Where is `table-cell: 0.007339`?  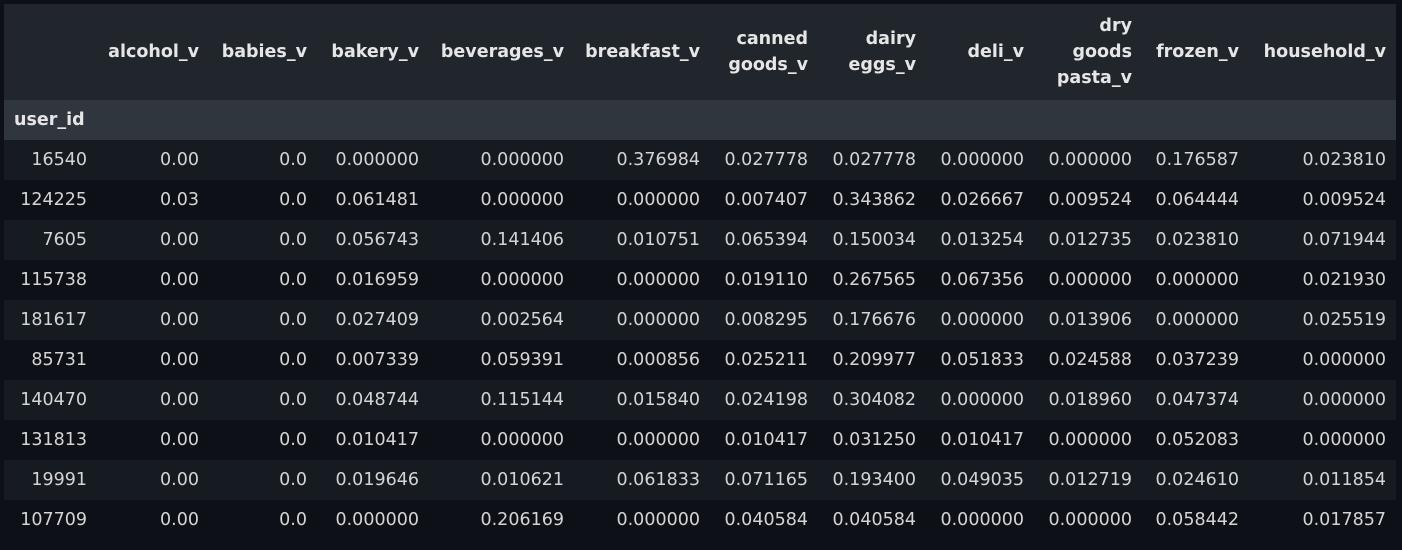 table-cell: 0.007339 is located at coordinates (377, 360).